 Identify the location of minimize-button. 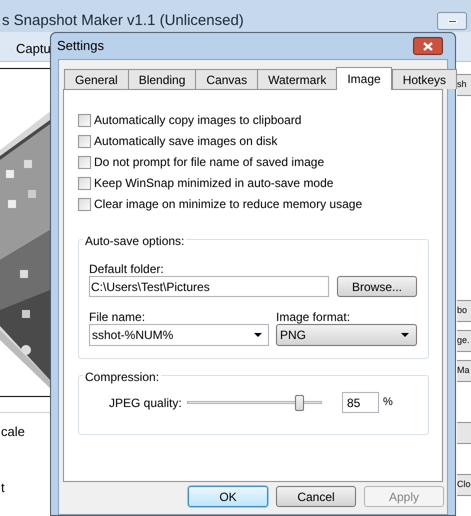
(452, 21).